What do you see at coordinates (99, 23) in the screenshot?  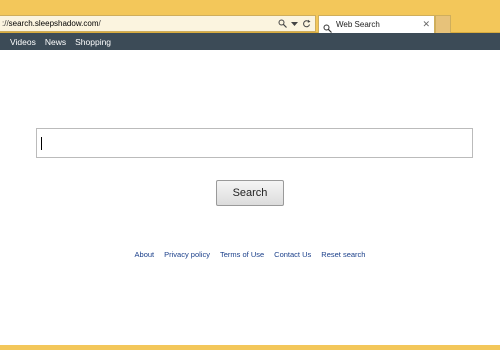 I see `address-suffix: /` at bounding box center [99, 23].